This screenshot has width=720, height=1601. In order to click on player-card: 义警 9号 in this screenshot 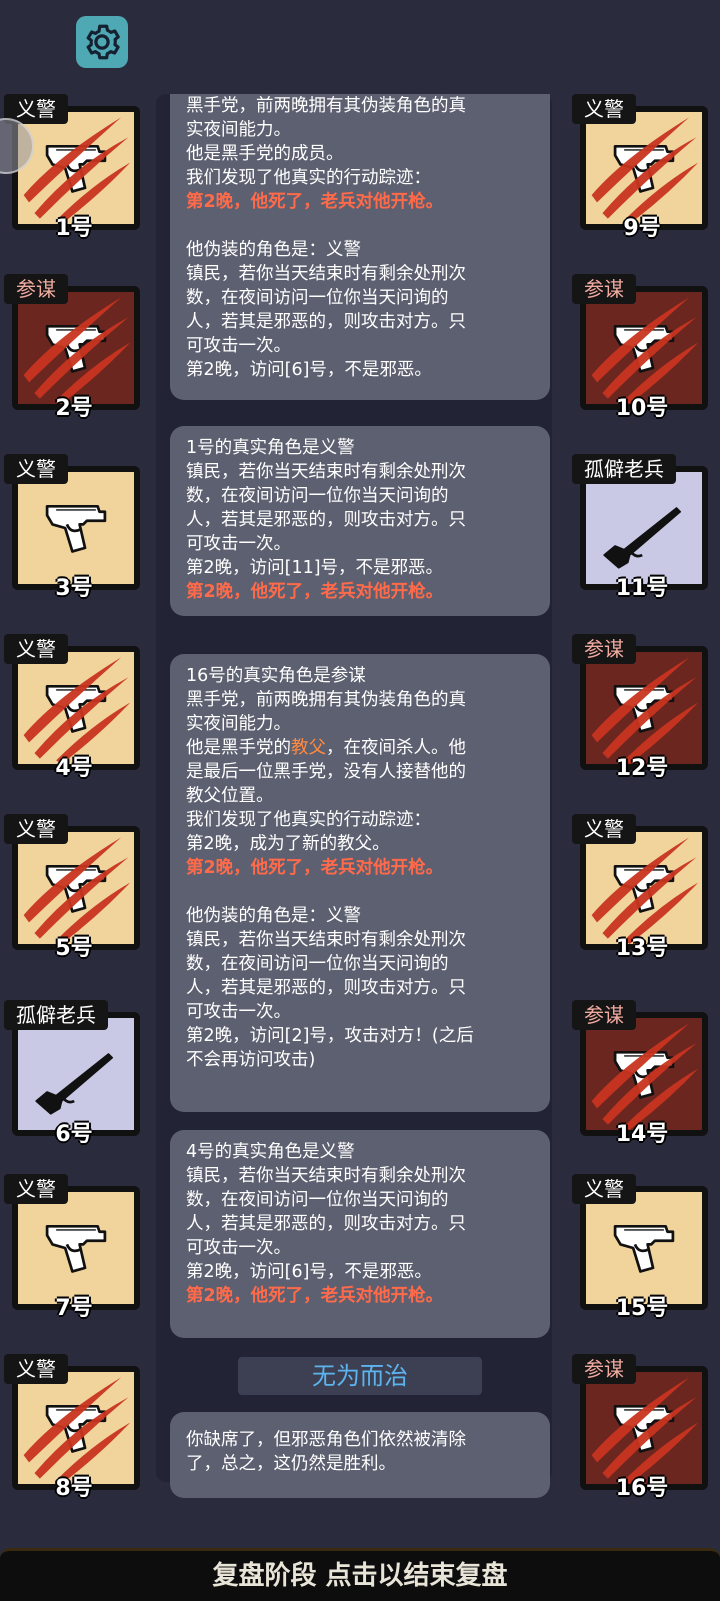, I will do `click(642, 167)`.